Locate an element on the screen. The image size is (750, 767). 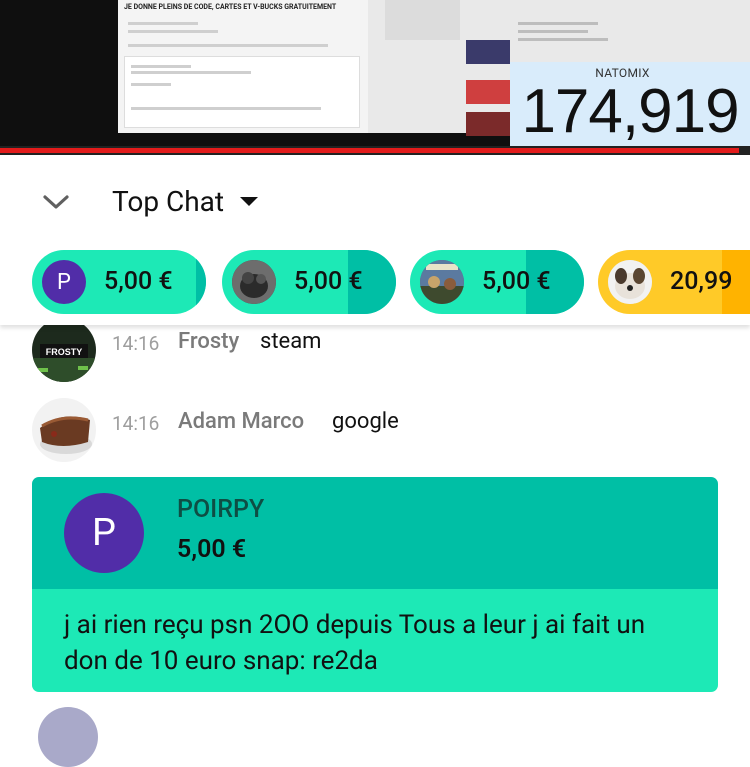
avatar-text: FROSTY is located at coordinates (64, 352).